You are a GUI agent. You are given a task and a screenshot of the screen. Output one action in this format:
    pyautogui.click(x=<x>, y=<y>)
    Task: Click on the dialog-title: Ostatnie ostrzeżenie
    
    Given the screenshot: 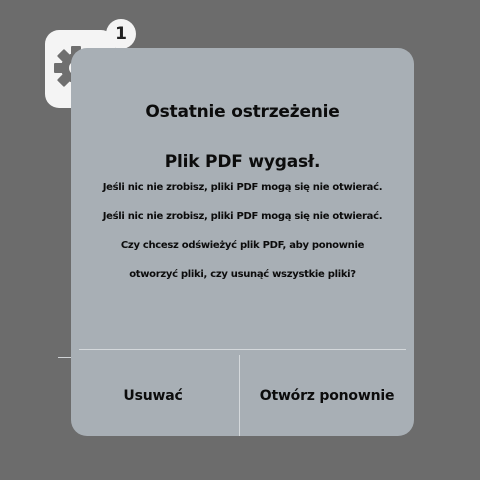 What is the action you would take?
    pyautogui.click(x=242, y=112)
    